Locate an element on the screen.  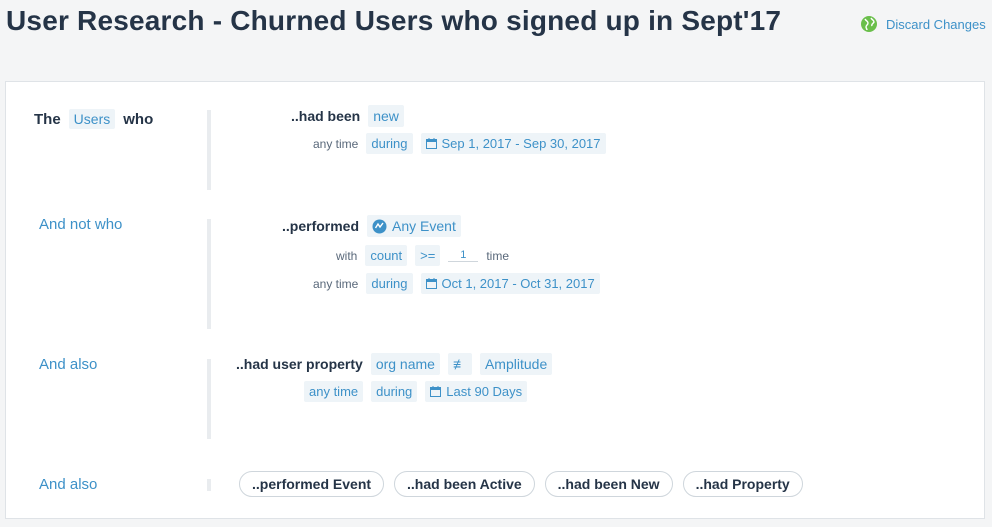
any-time-selector: any time is located at coordinates (334, 391).